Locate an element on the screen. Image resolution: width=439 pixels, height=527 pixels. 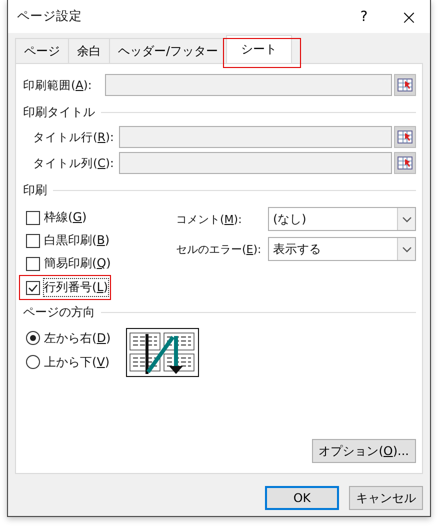
ok-button: OK is located at coordinates (302, 498).